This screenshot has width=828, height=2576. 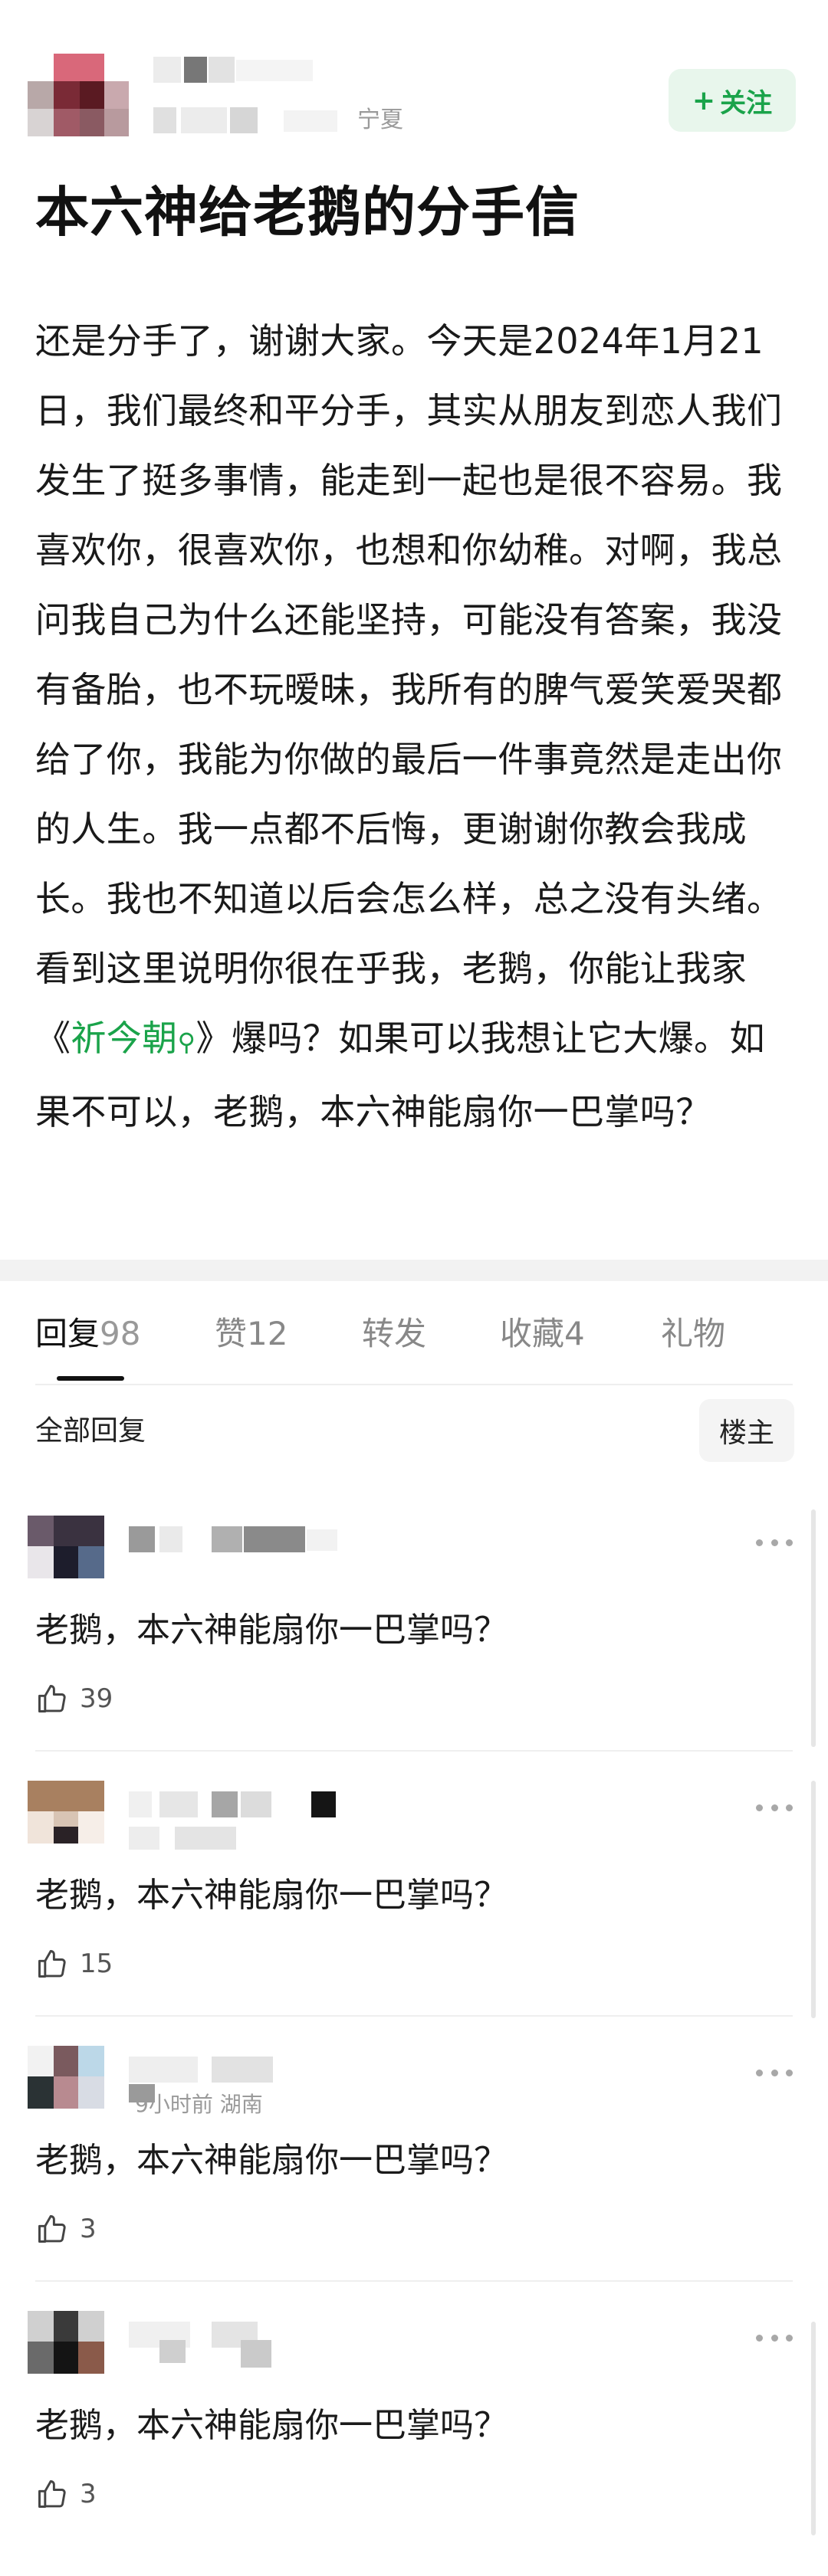 I want to click on interaction-tabs: 回复98 赞12 转发 收藏4 礼物, so click(x=414, y=1333).